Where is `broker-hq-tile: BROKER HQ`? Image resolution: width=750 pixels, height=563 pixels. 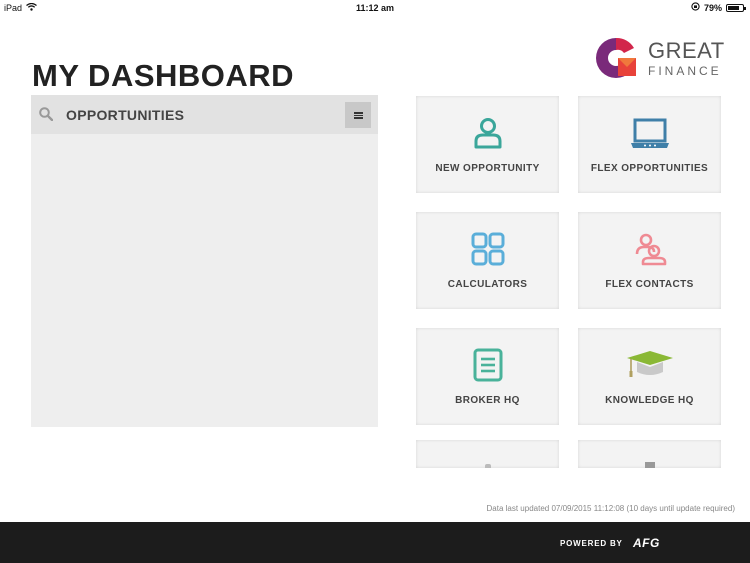 broker-hq-tile: BROKER HQ is located at coordinates (487, 376).